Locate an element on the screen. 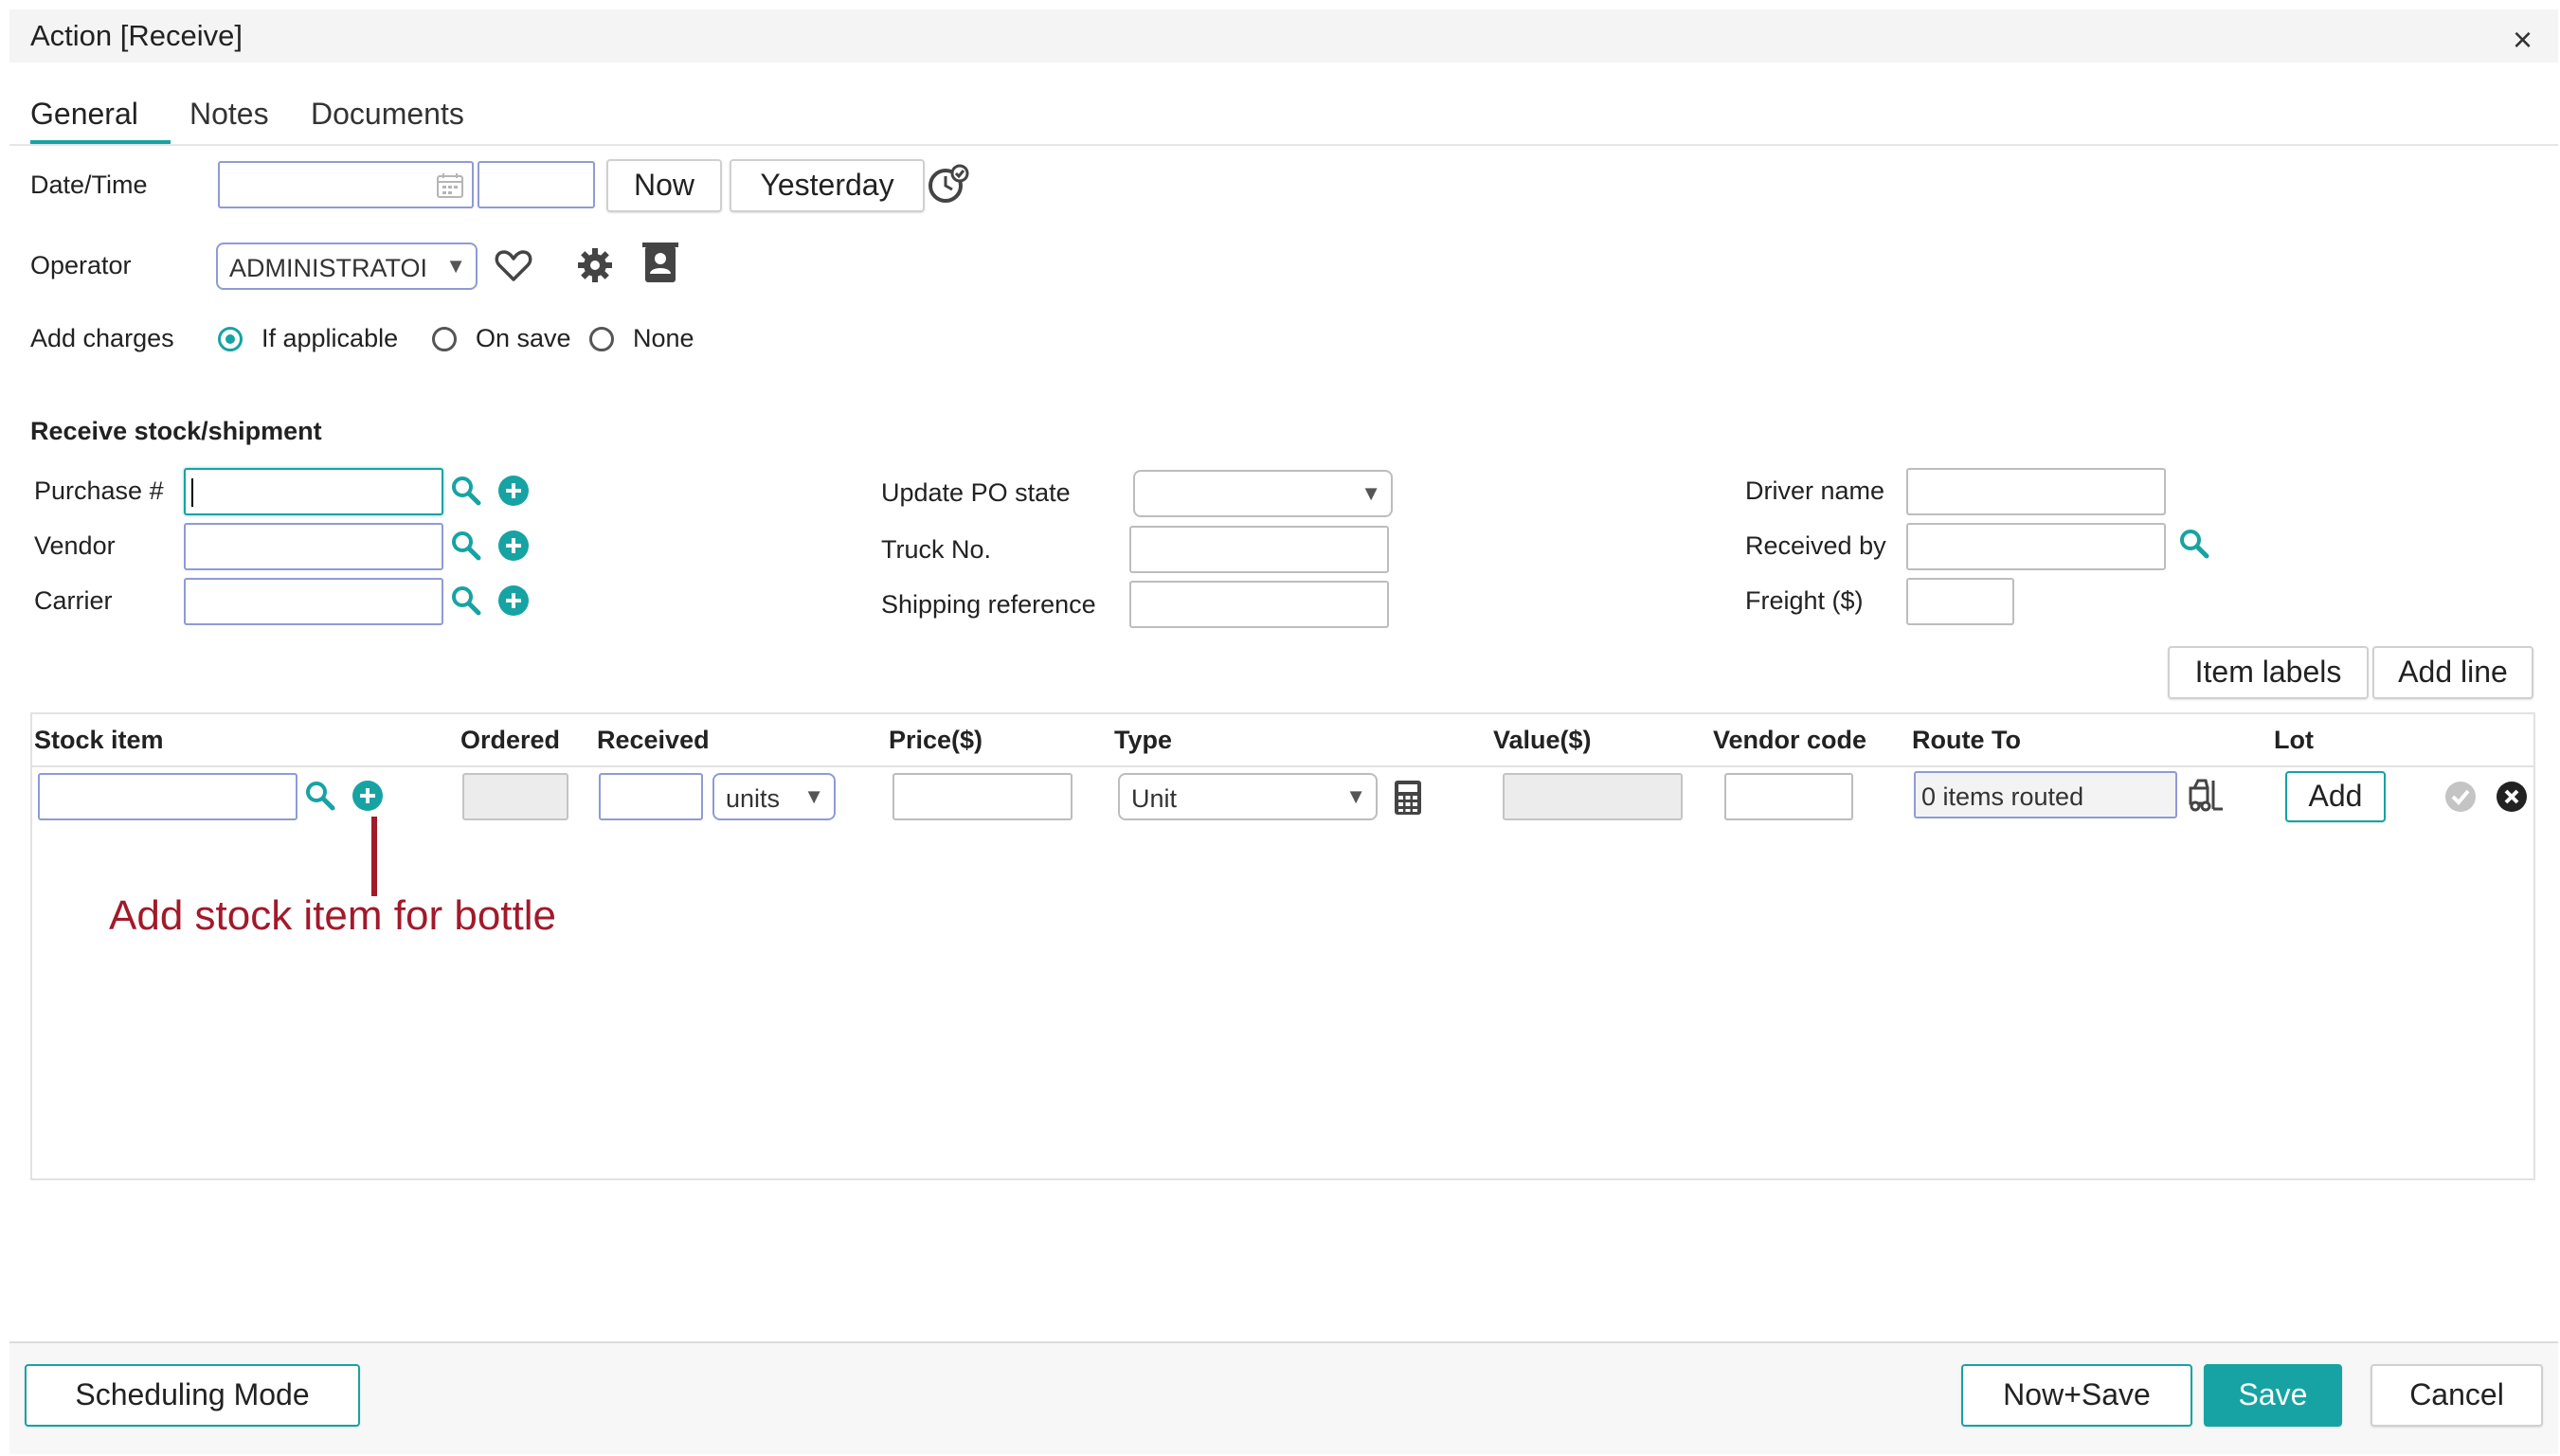  grid-header-divider is located at coordinates (1282, 766).